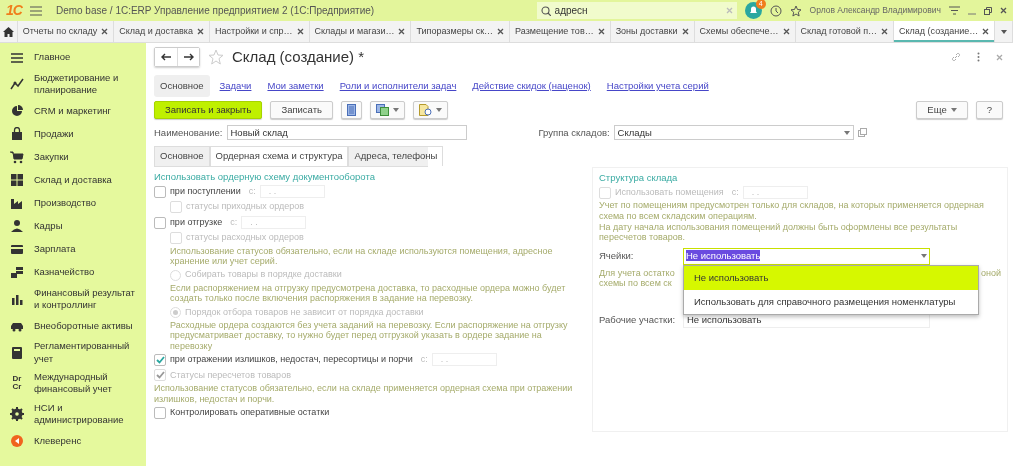  What do you see at coordinates (73, 272) in the screenshot?
I see `sidebar-item: Казначейство` at bounding box center [73, 272].